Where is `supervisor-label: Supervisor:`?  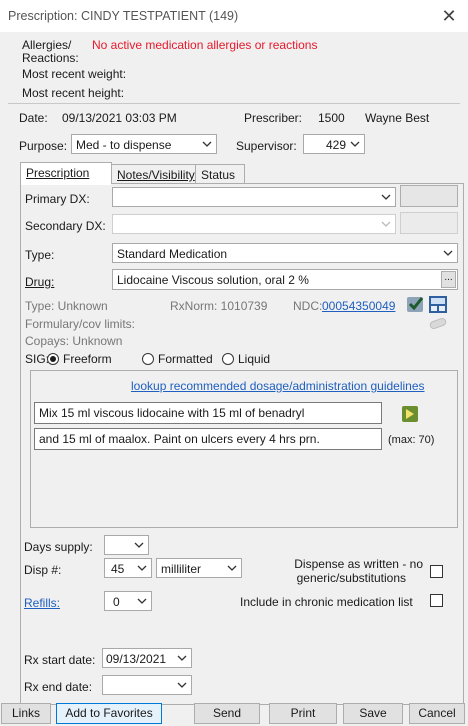
supervisor-label: Supervisor: is located at coordinates (266, 146).